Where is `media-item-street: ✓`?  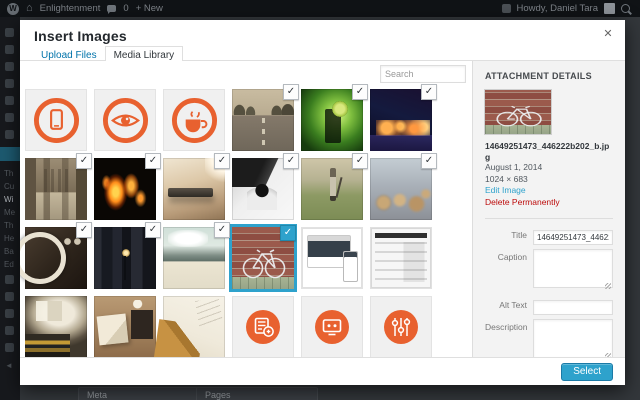
media-item-street: ✓ is located at coordinates (58, 186).